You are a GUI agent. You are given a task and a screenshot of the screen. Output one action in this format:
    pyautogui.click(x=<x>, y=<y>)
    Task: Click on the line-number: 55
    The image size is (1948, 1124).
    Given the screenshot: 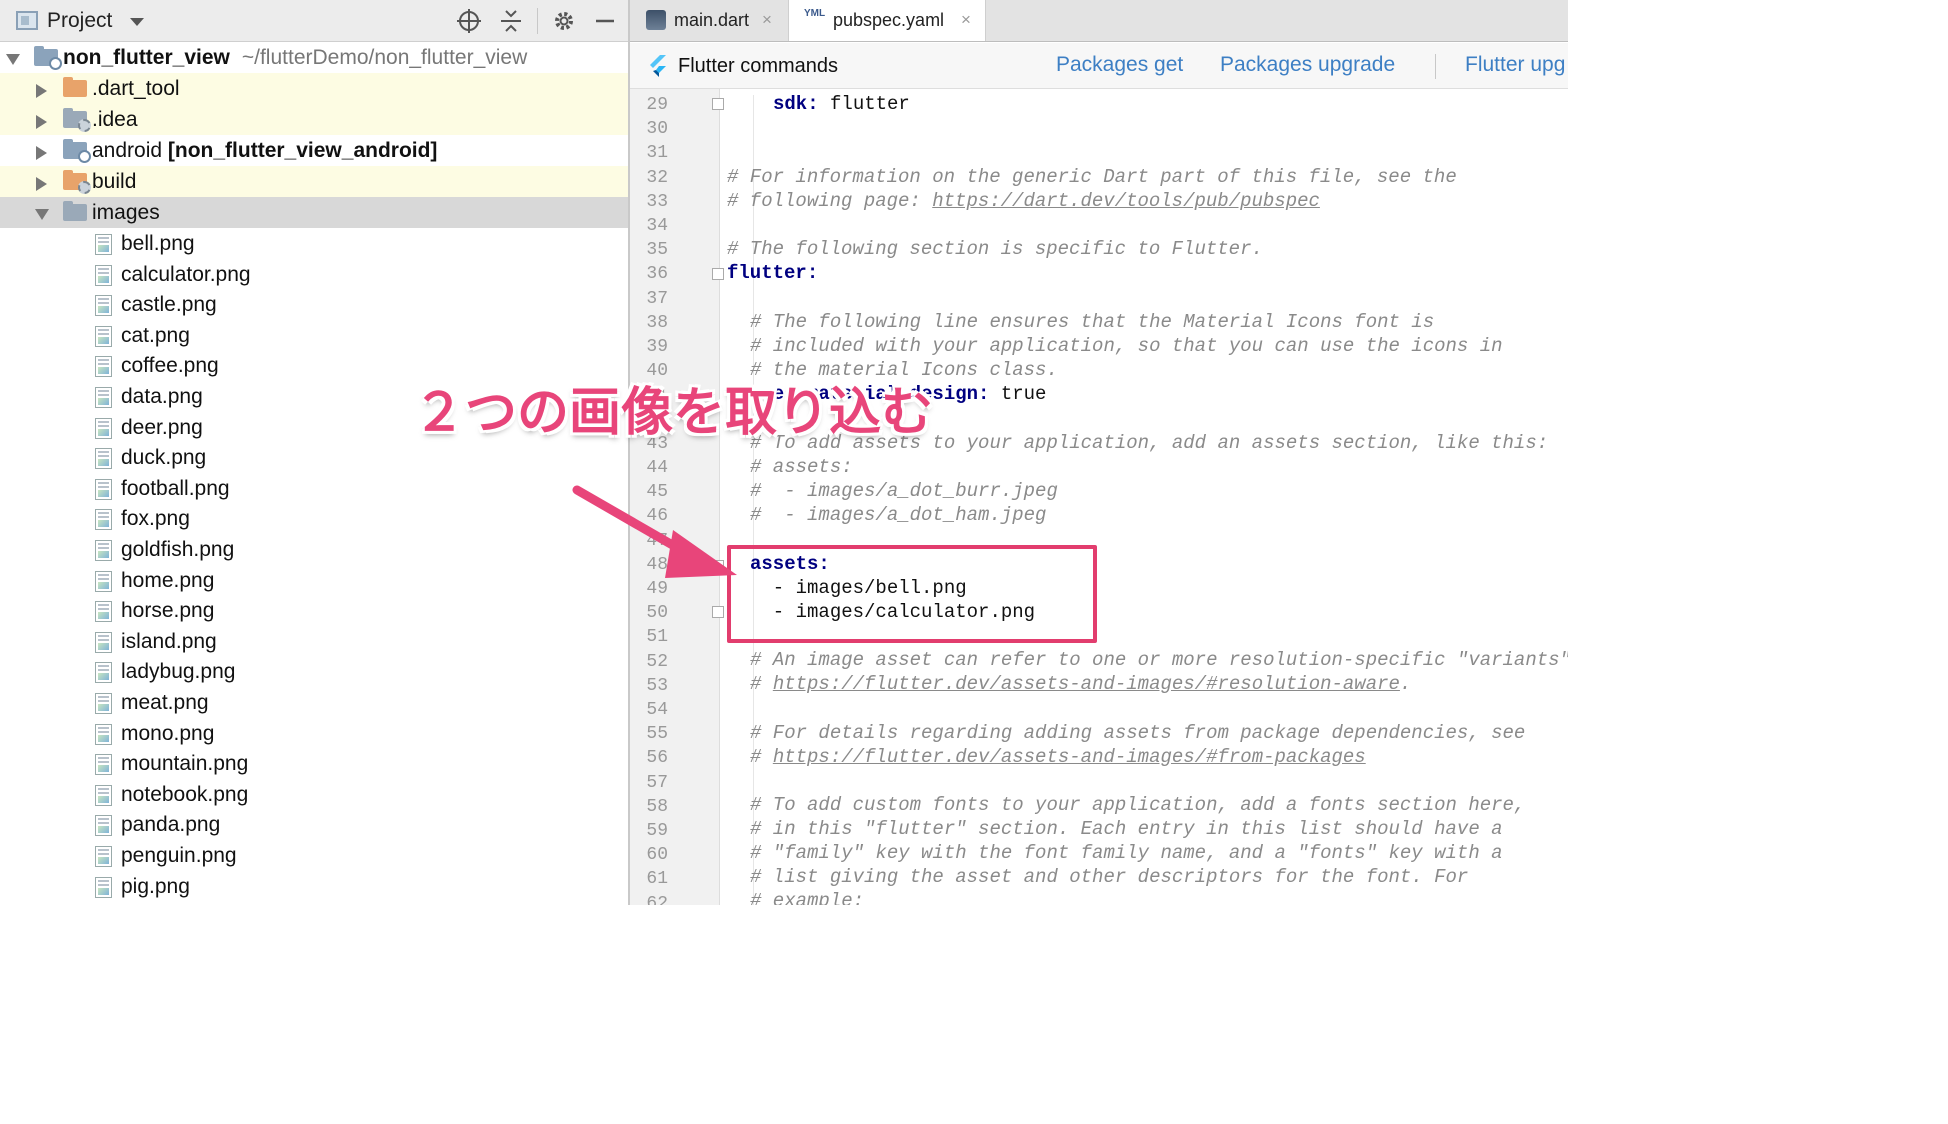 What is the action you would take?
    pyautogui.click(x=657, y=734)
    